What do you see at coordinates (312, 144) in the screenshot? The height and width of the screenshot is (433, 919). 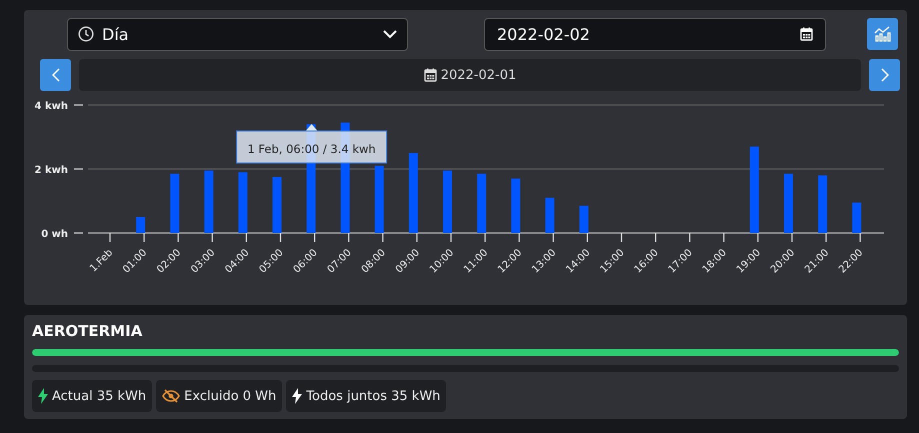 I see `chart-tooltip: 1 Feb, 06:00 / 3.4 kwh` at bounding box center [312, 144].